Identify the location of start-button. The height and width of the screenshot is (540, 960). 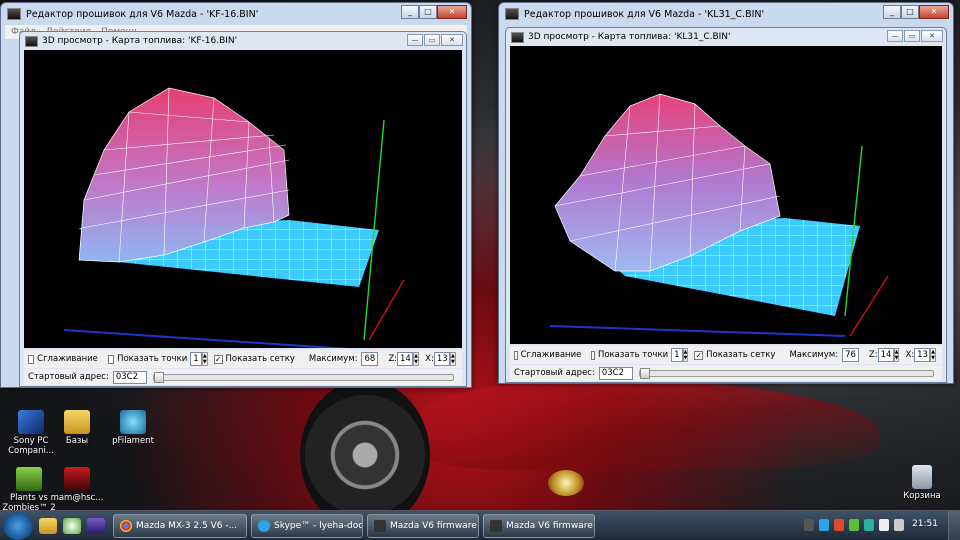
(18, 525).